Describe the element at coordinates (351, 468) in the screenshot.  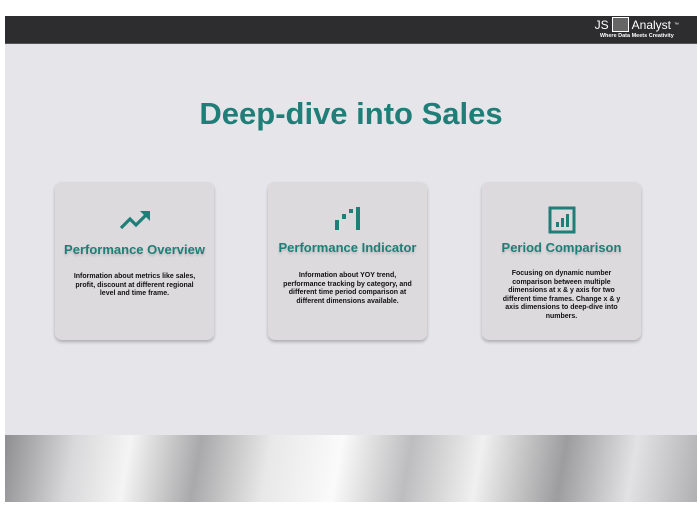
I see `background-photo` at that location.